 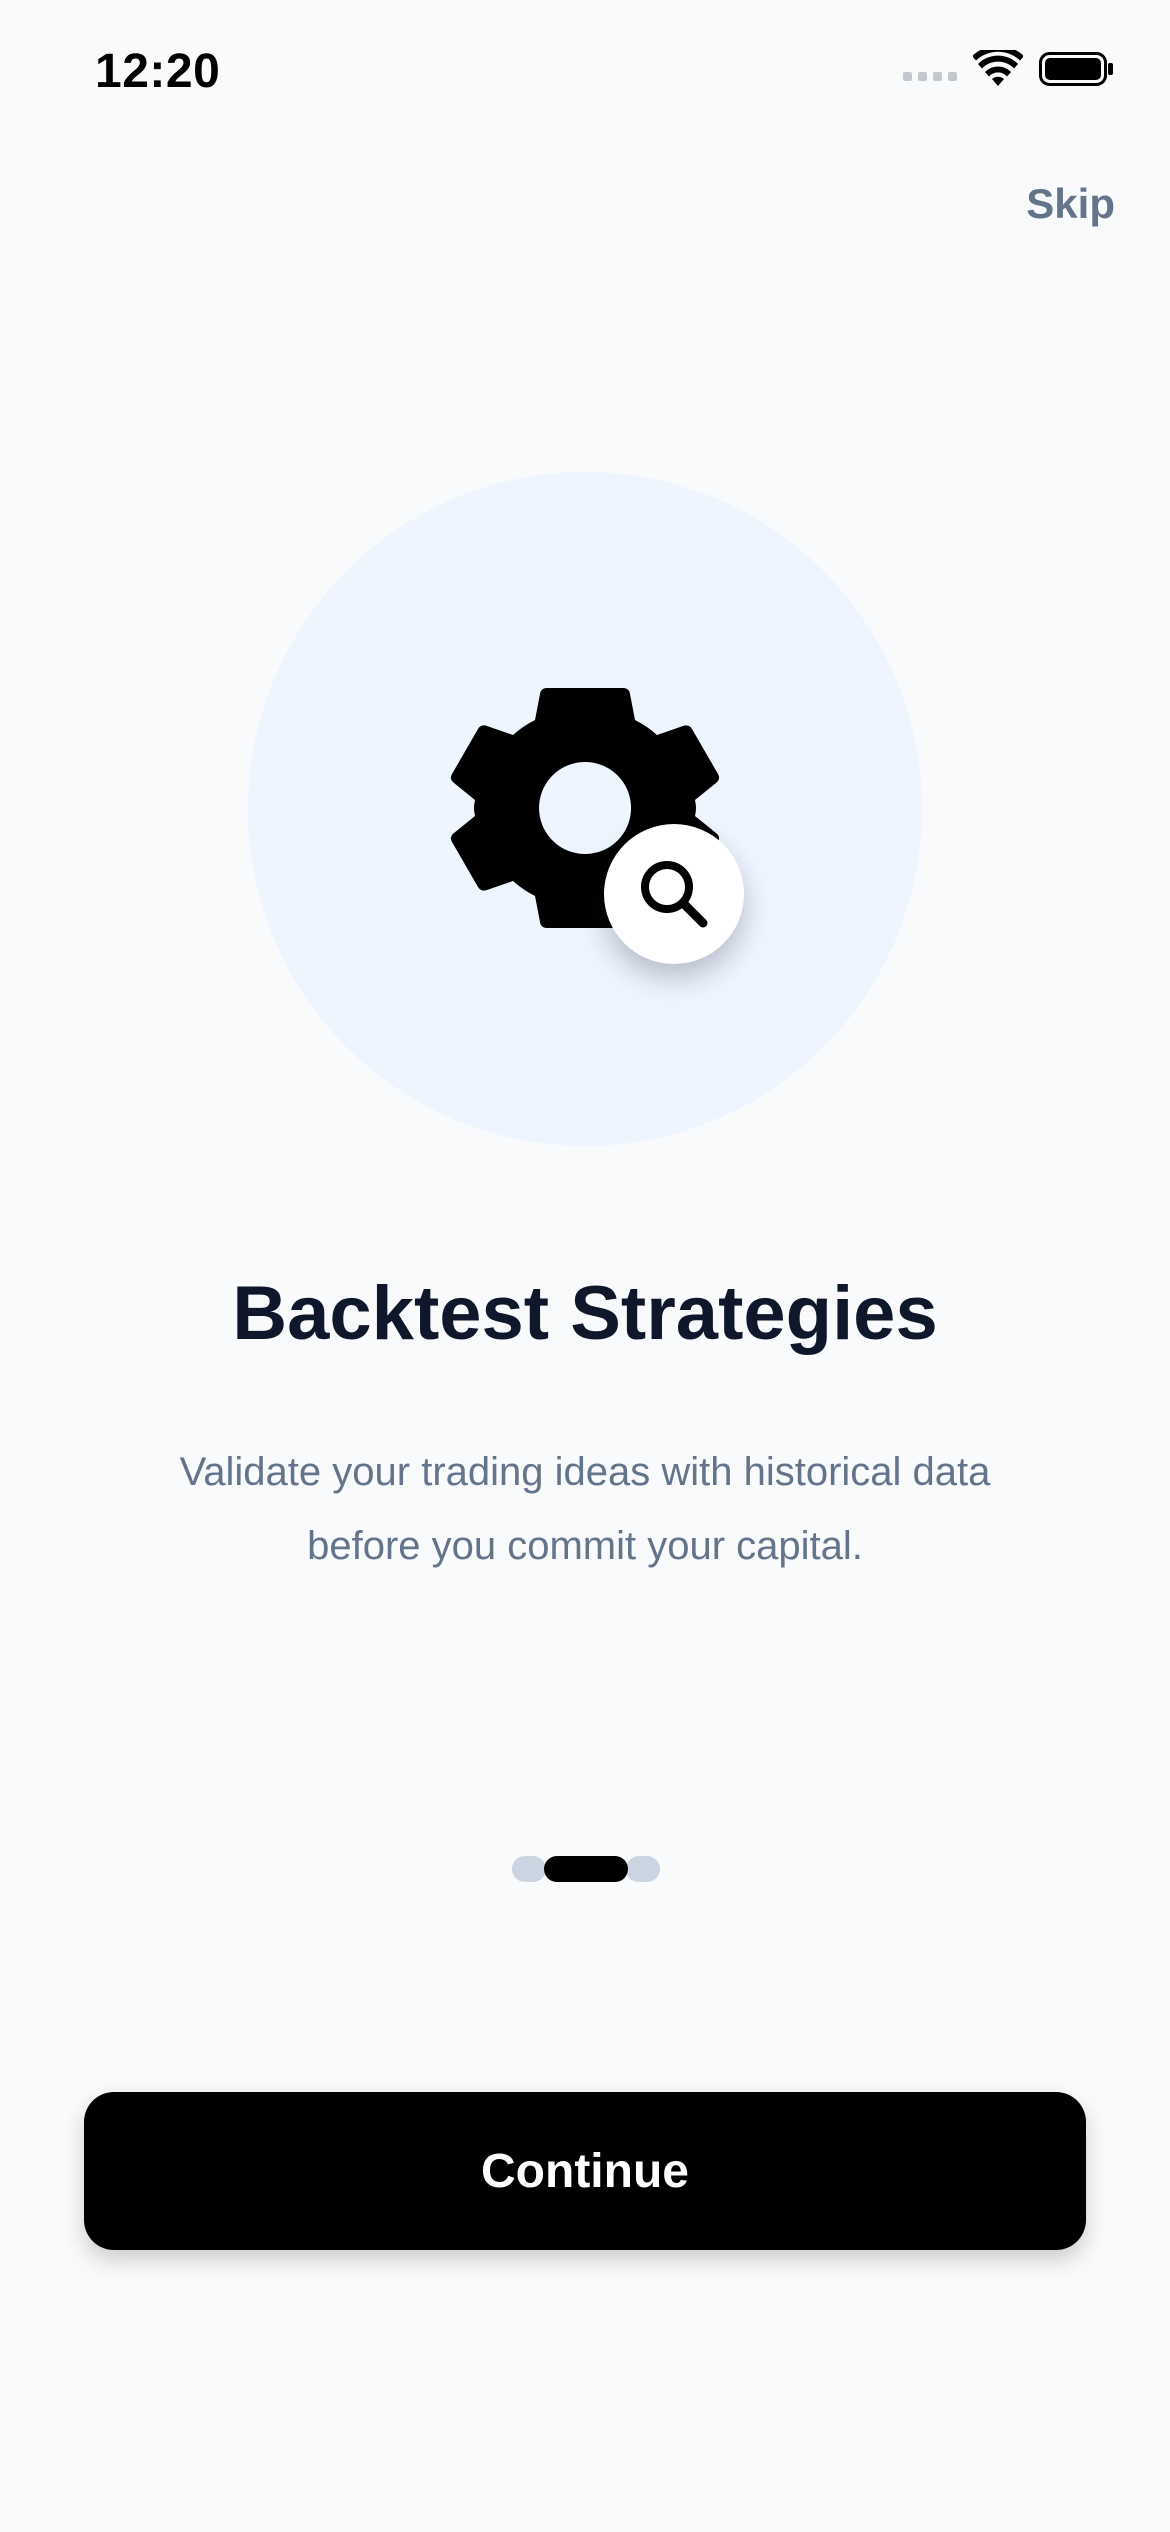 What do you see at coordinates (1076, 69) in the screenshot?
I see `battery-icon` at bounding box center [1076, 69].